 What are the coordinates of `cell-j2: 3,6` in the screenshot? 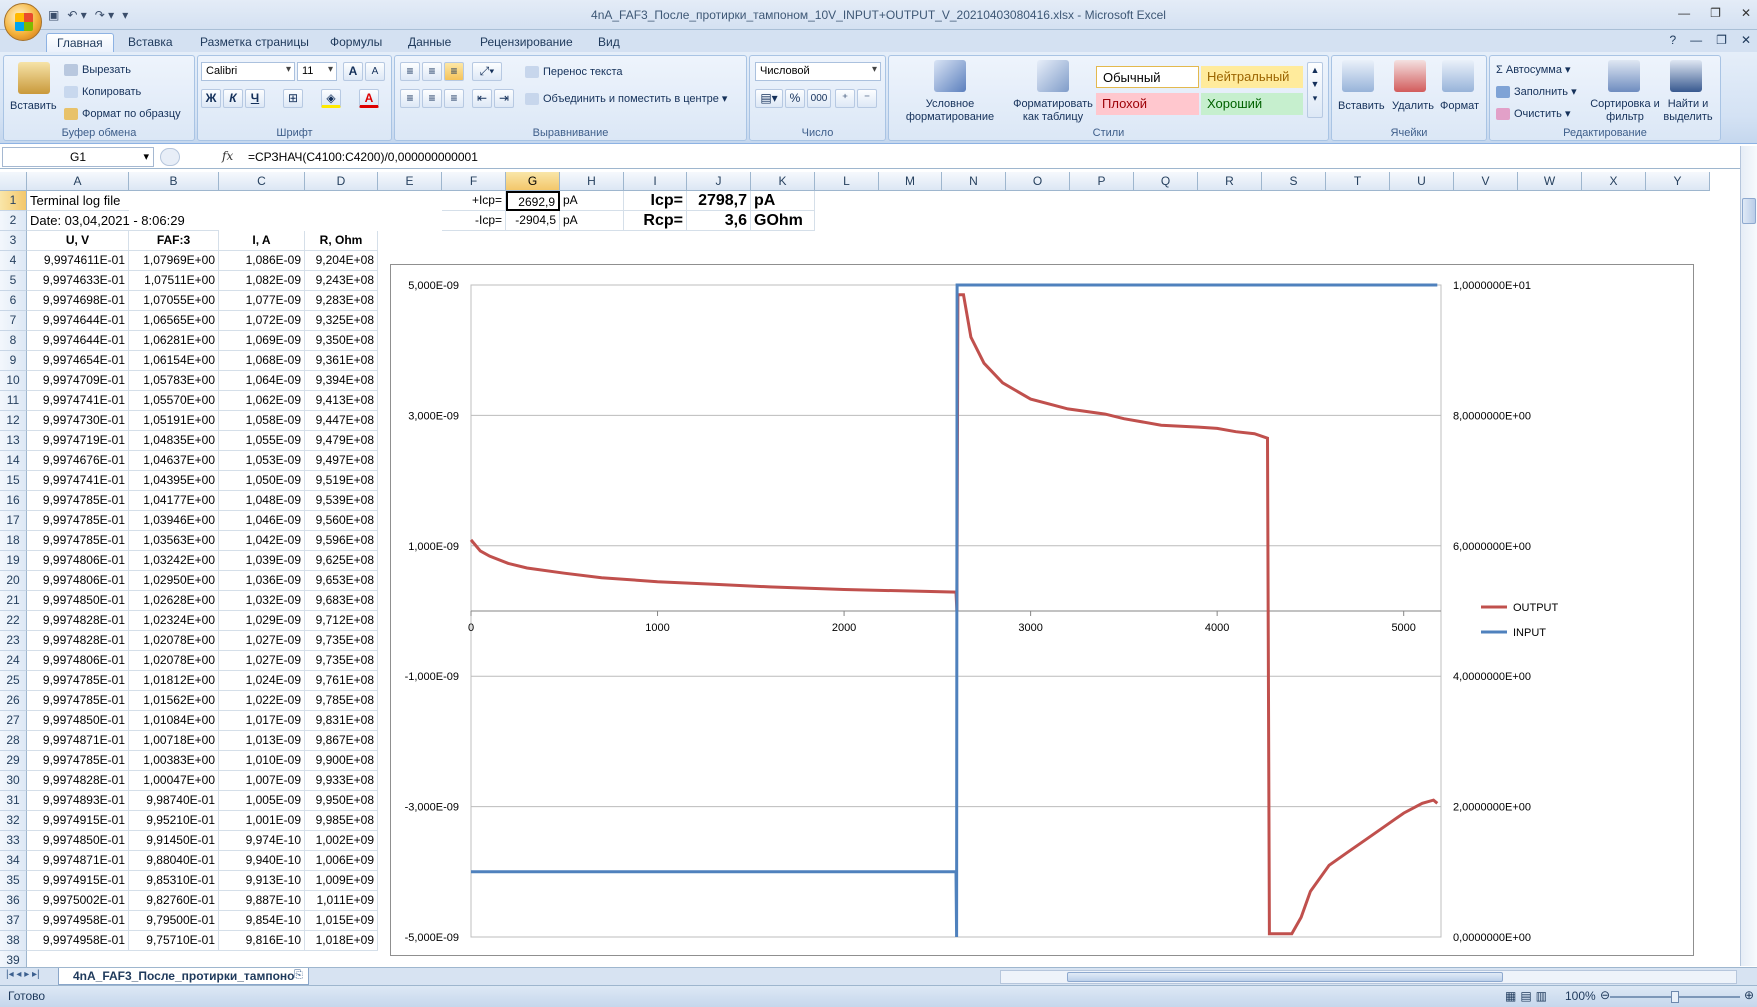 It's located at (719, 221).